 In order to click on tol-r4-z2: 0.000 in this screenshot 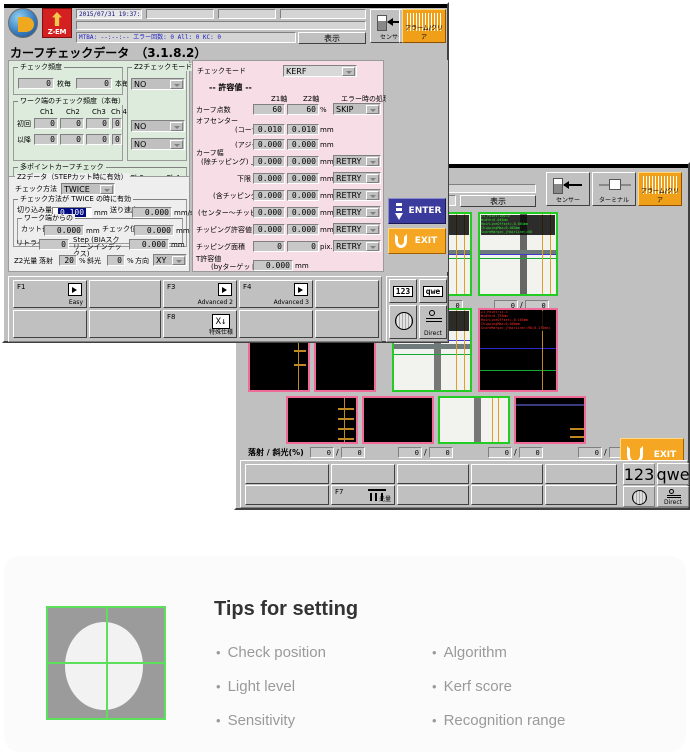, I will do `click(303, 178)`.